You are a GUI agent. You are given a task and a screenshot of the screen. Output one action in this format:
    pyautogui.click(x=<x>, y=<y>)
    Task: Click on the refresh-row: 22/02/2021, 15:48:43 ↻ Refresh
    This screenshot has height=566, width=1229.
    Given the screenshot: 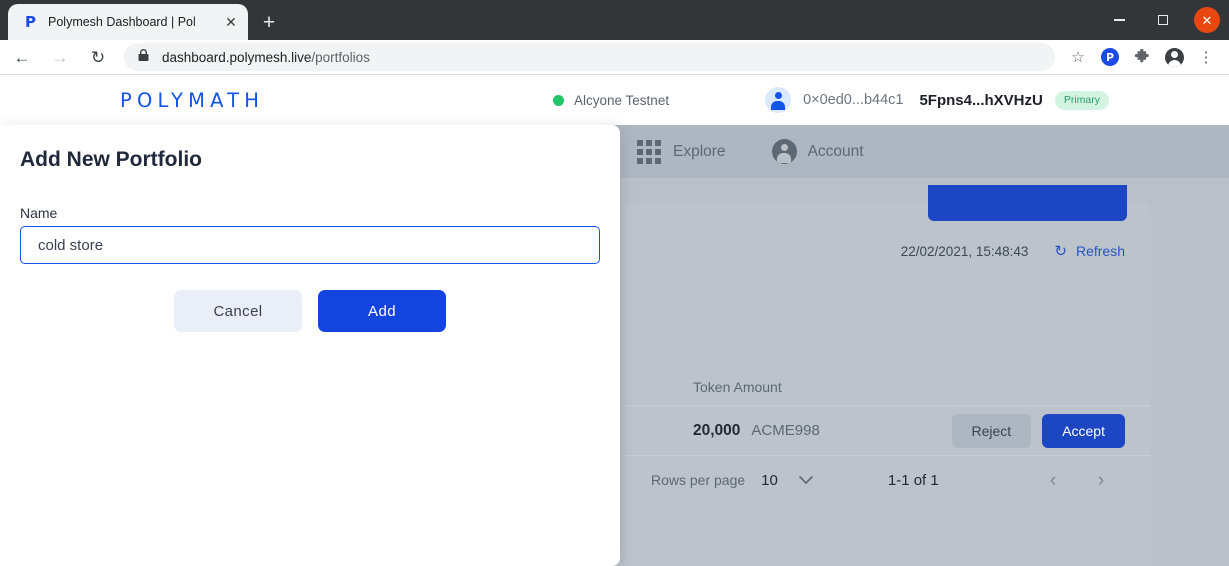 What is the action you would take?
    pyautogui.click(x=888, y=251)
    